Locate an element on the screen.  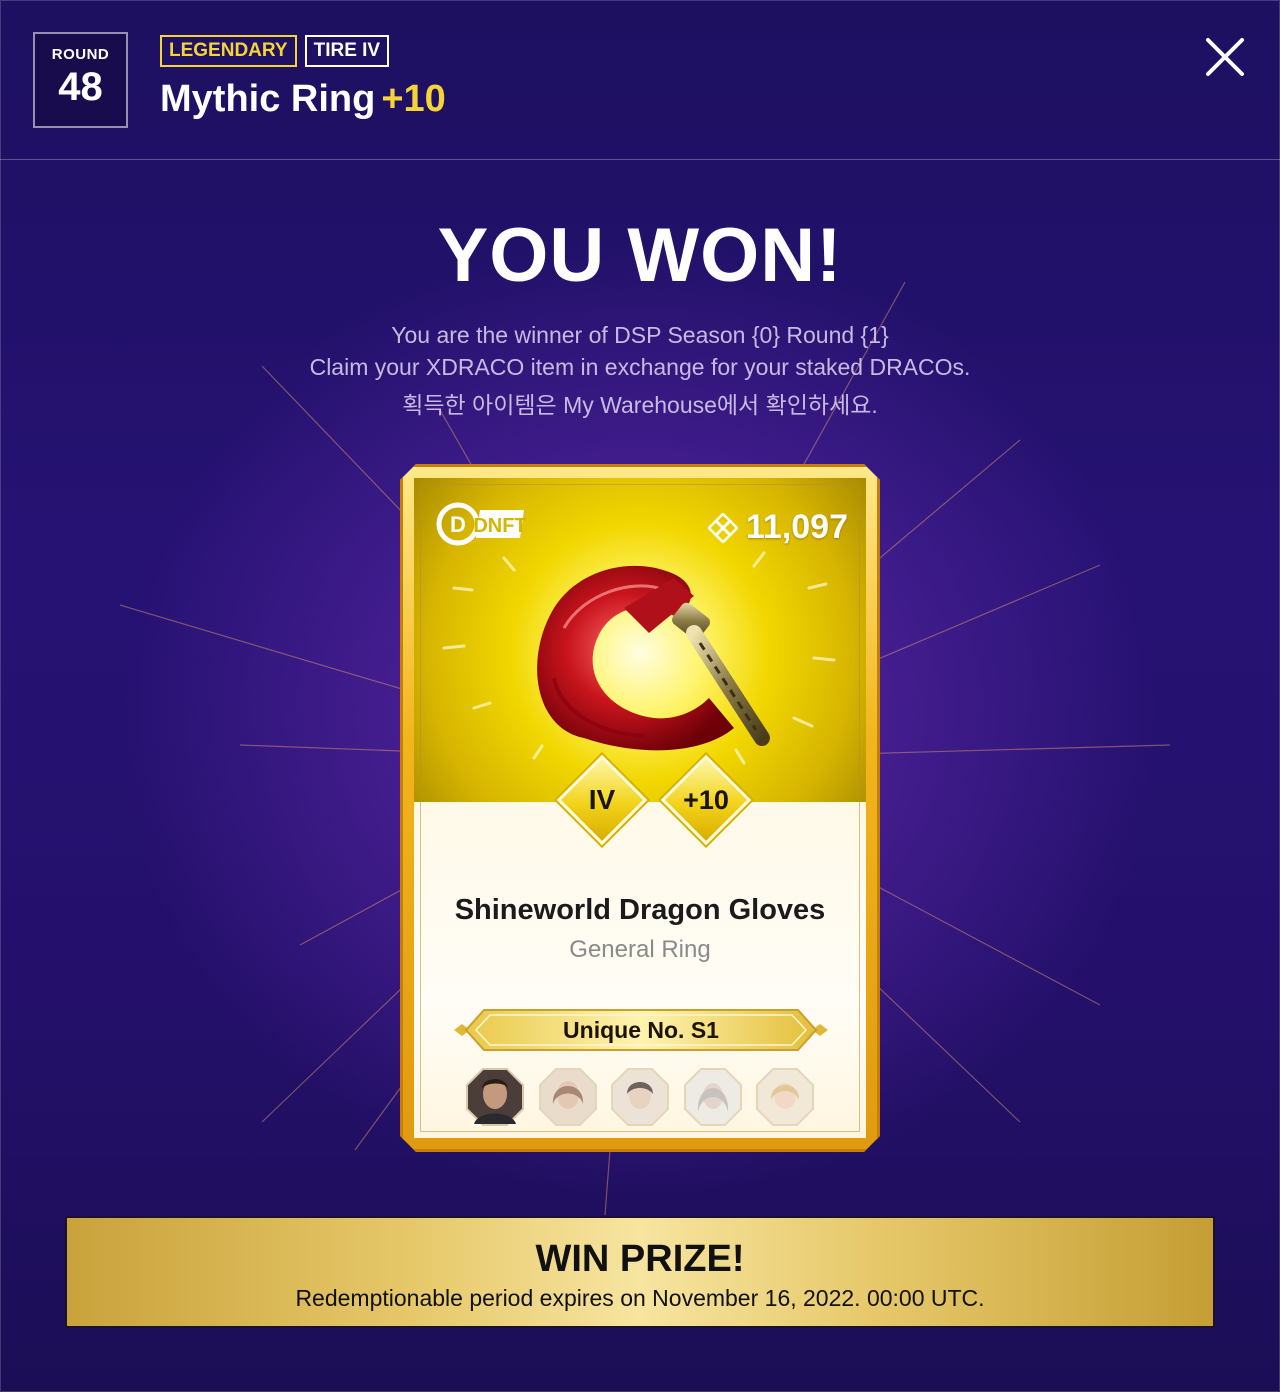
tier-tag: TIRE IV is located at coordinates (347, 51).